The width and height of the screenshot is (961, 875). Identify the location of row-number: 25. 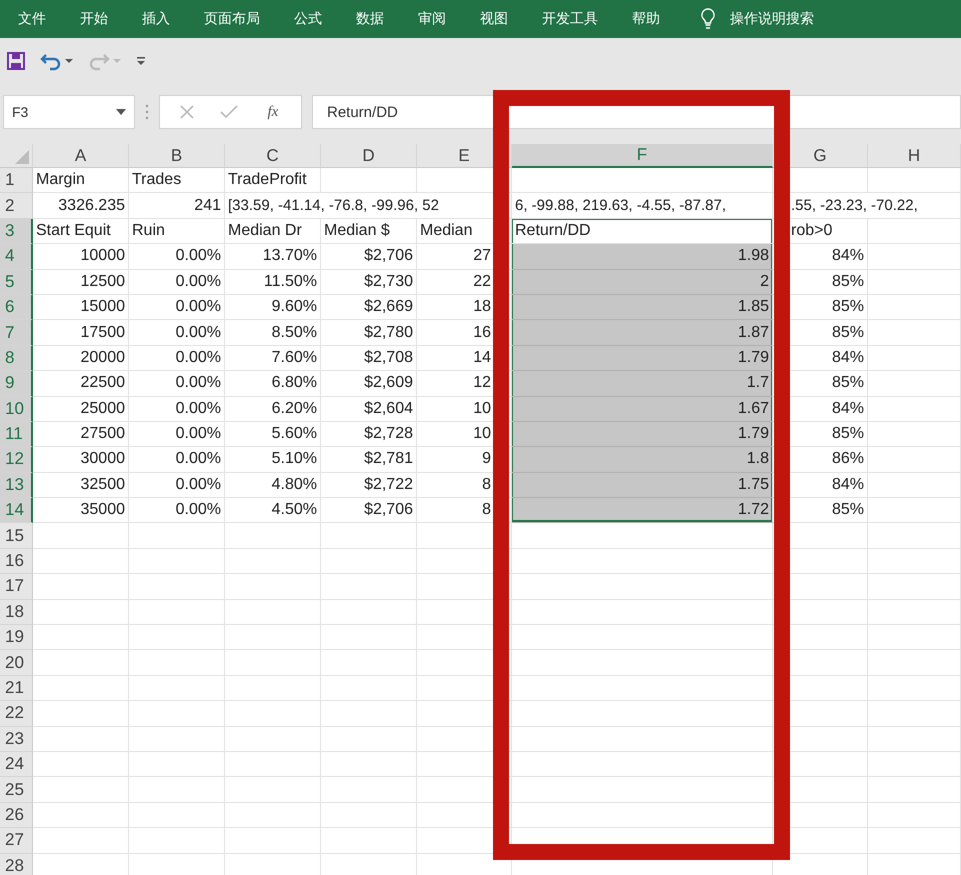
(16, 790).